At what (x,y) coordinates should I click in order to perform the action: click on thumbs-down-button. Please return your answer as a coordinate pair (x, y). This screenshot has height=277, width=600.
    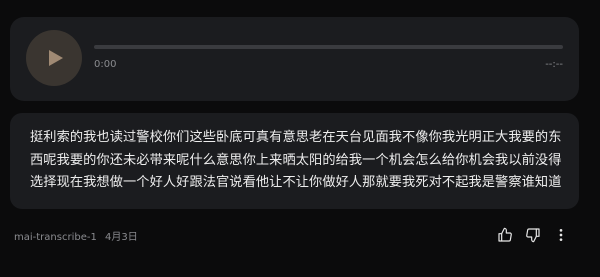
    Looking at the image, I should click on (533, 235).